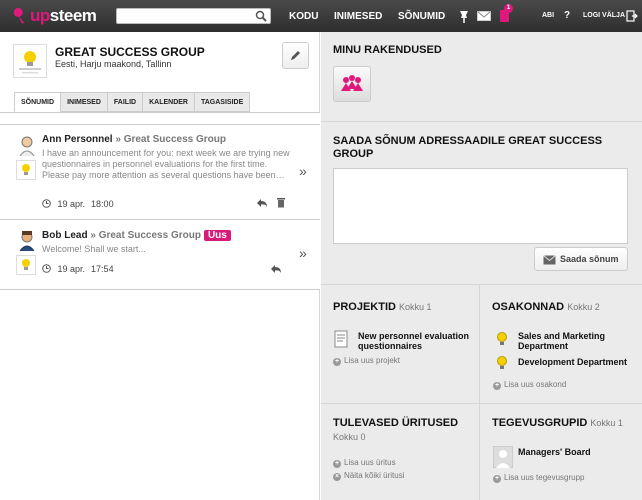 Image resolution: width=642 pixels, height=500 pixels. What do you see at coordinates (130, 52) in the screenshot?
I see `group-name: GREAT SUCCESS GROUP` at bounding box center [130, 52].